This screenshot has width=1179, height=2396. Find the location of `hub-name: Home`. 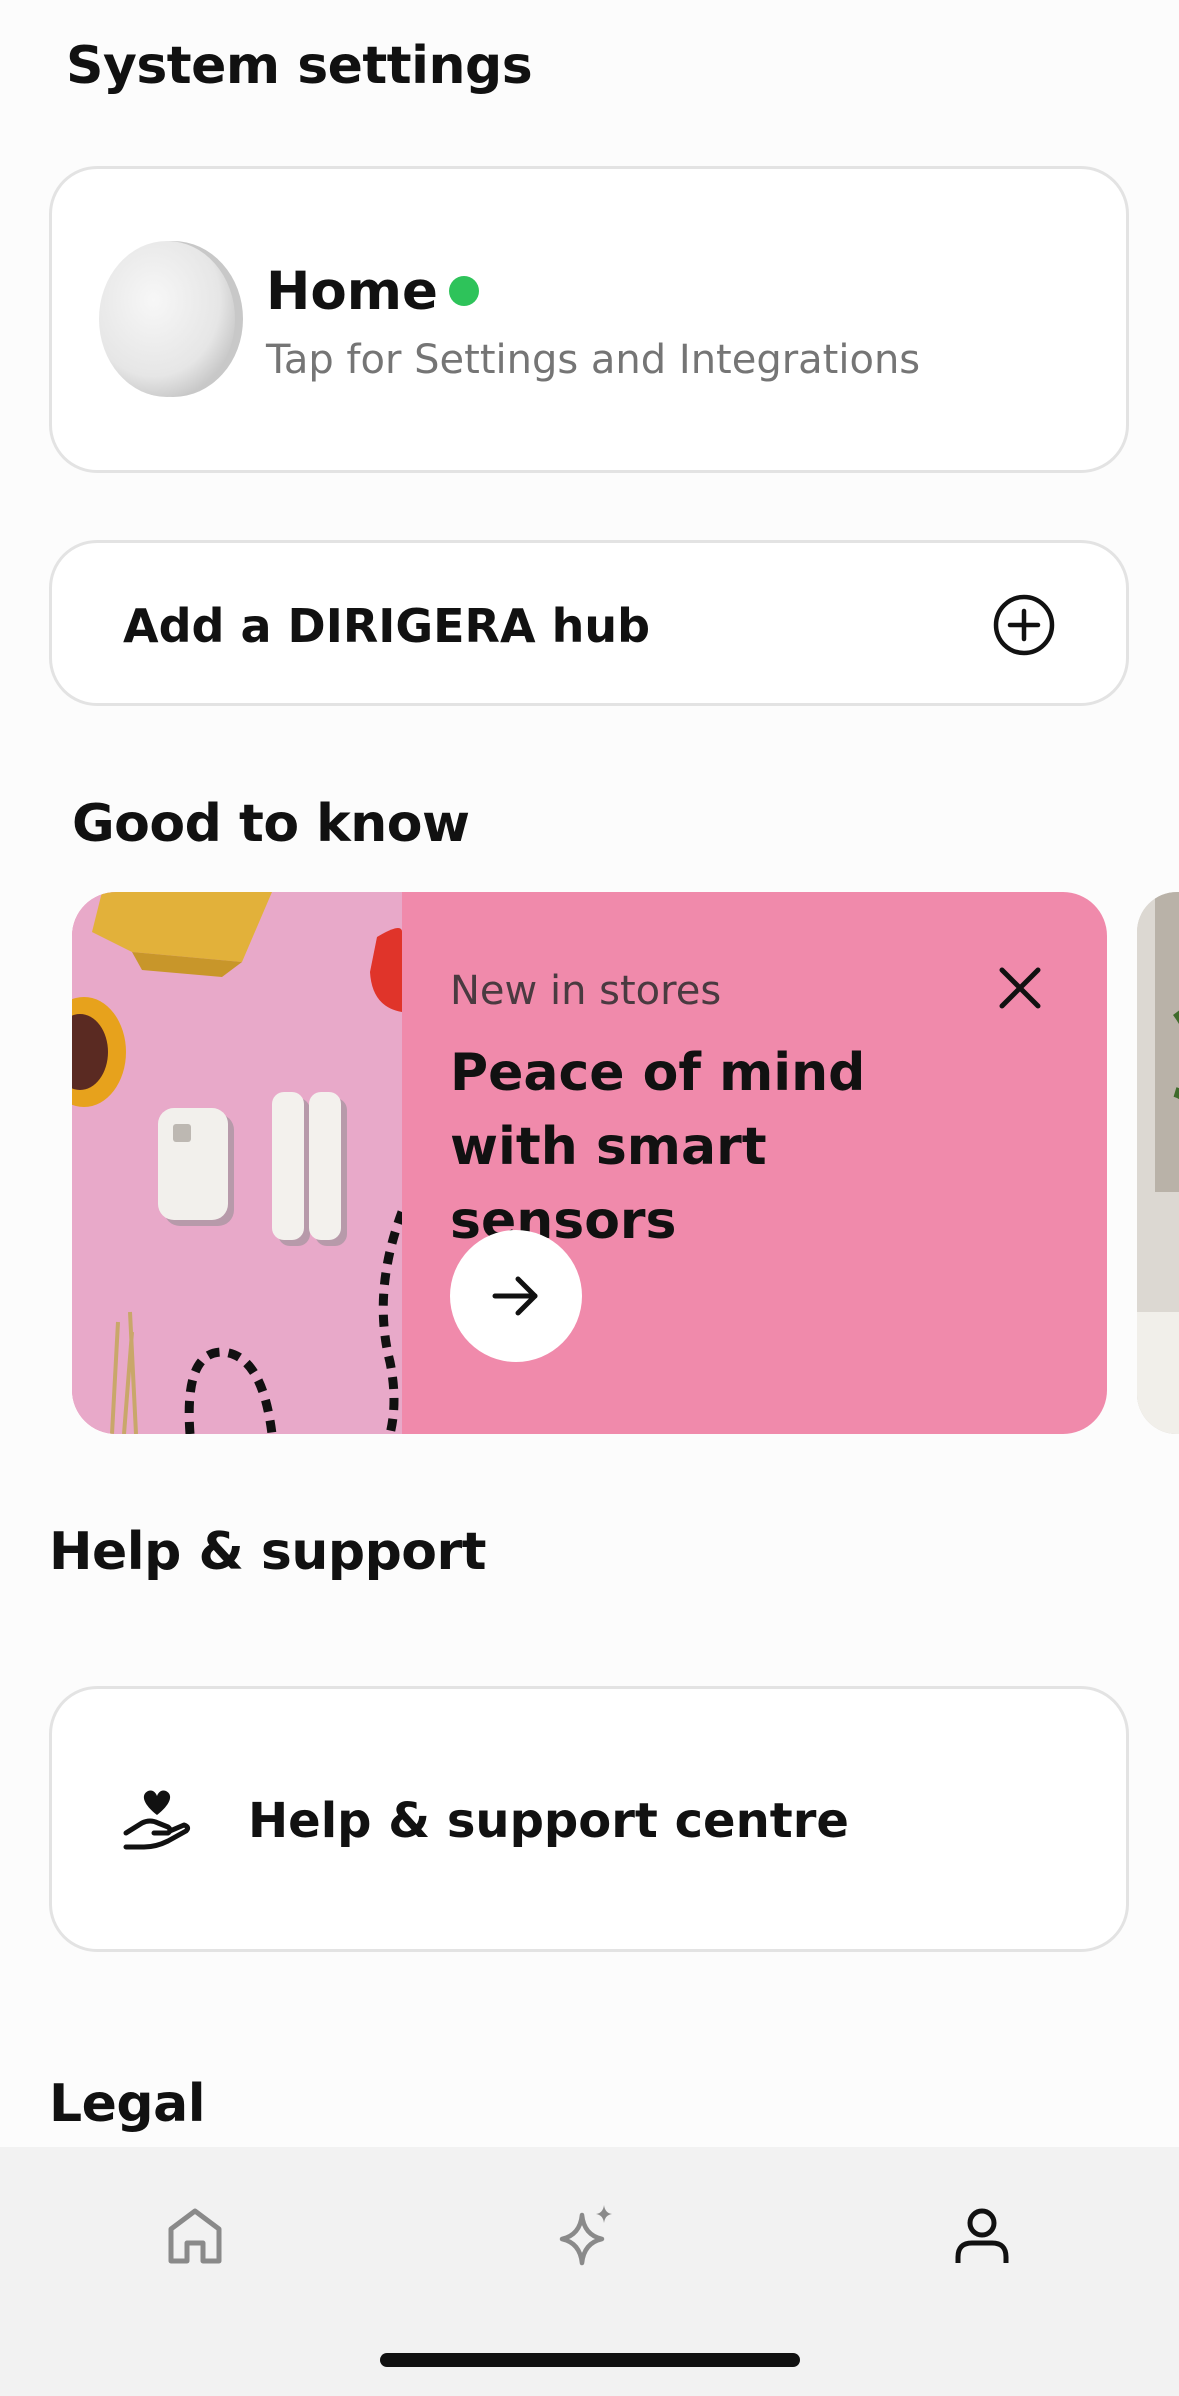

hub-name: Home is located at coordinates (352, 291).